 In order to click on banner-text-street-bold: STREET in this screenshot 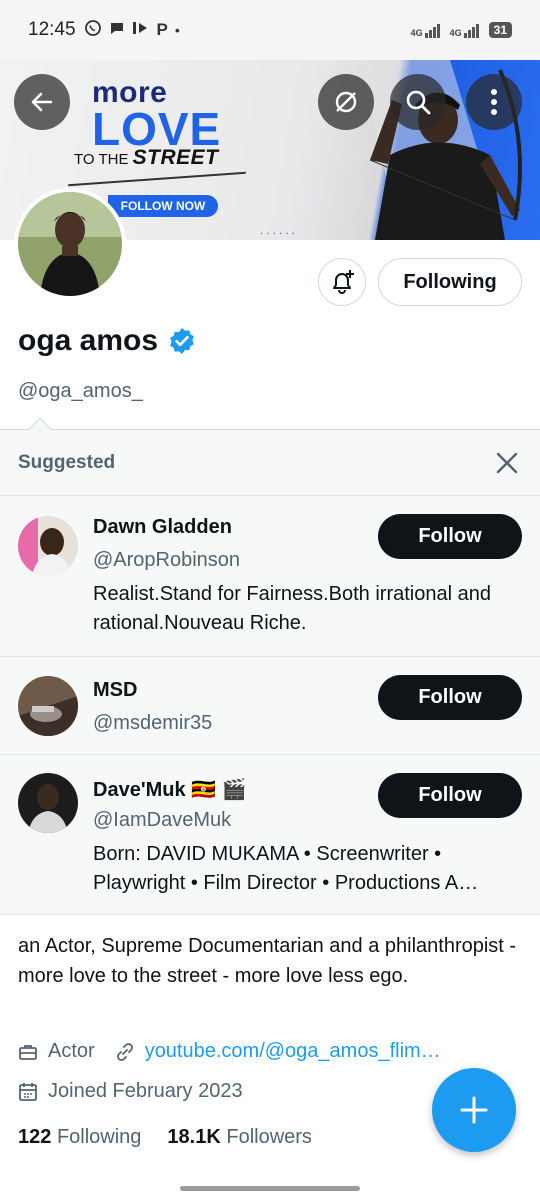, I will do `click(175, 157)`.